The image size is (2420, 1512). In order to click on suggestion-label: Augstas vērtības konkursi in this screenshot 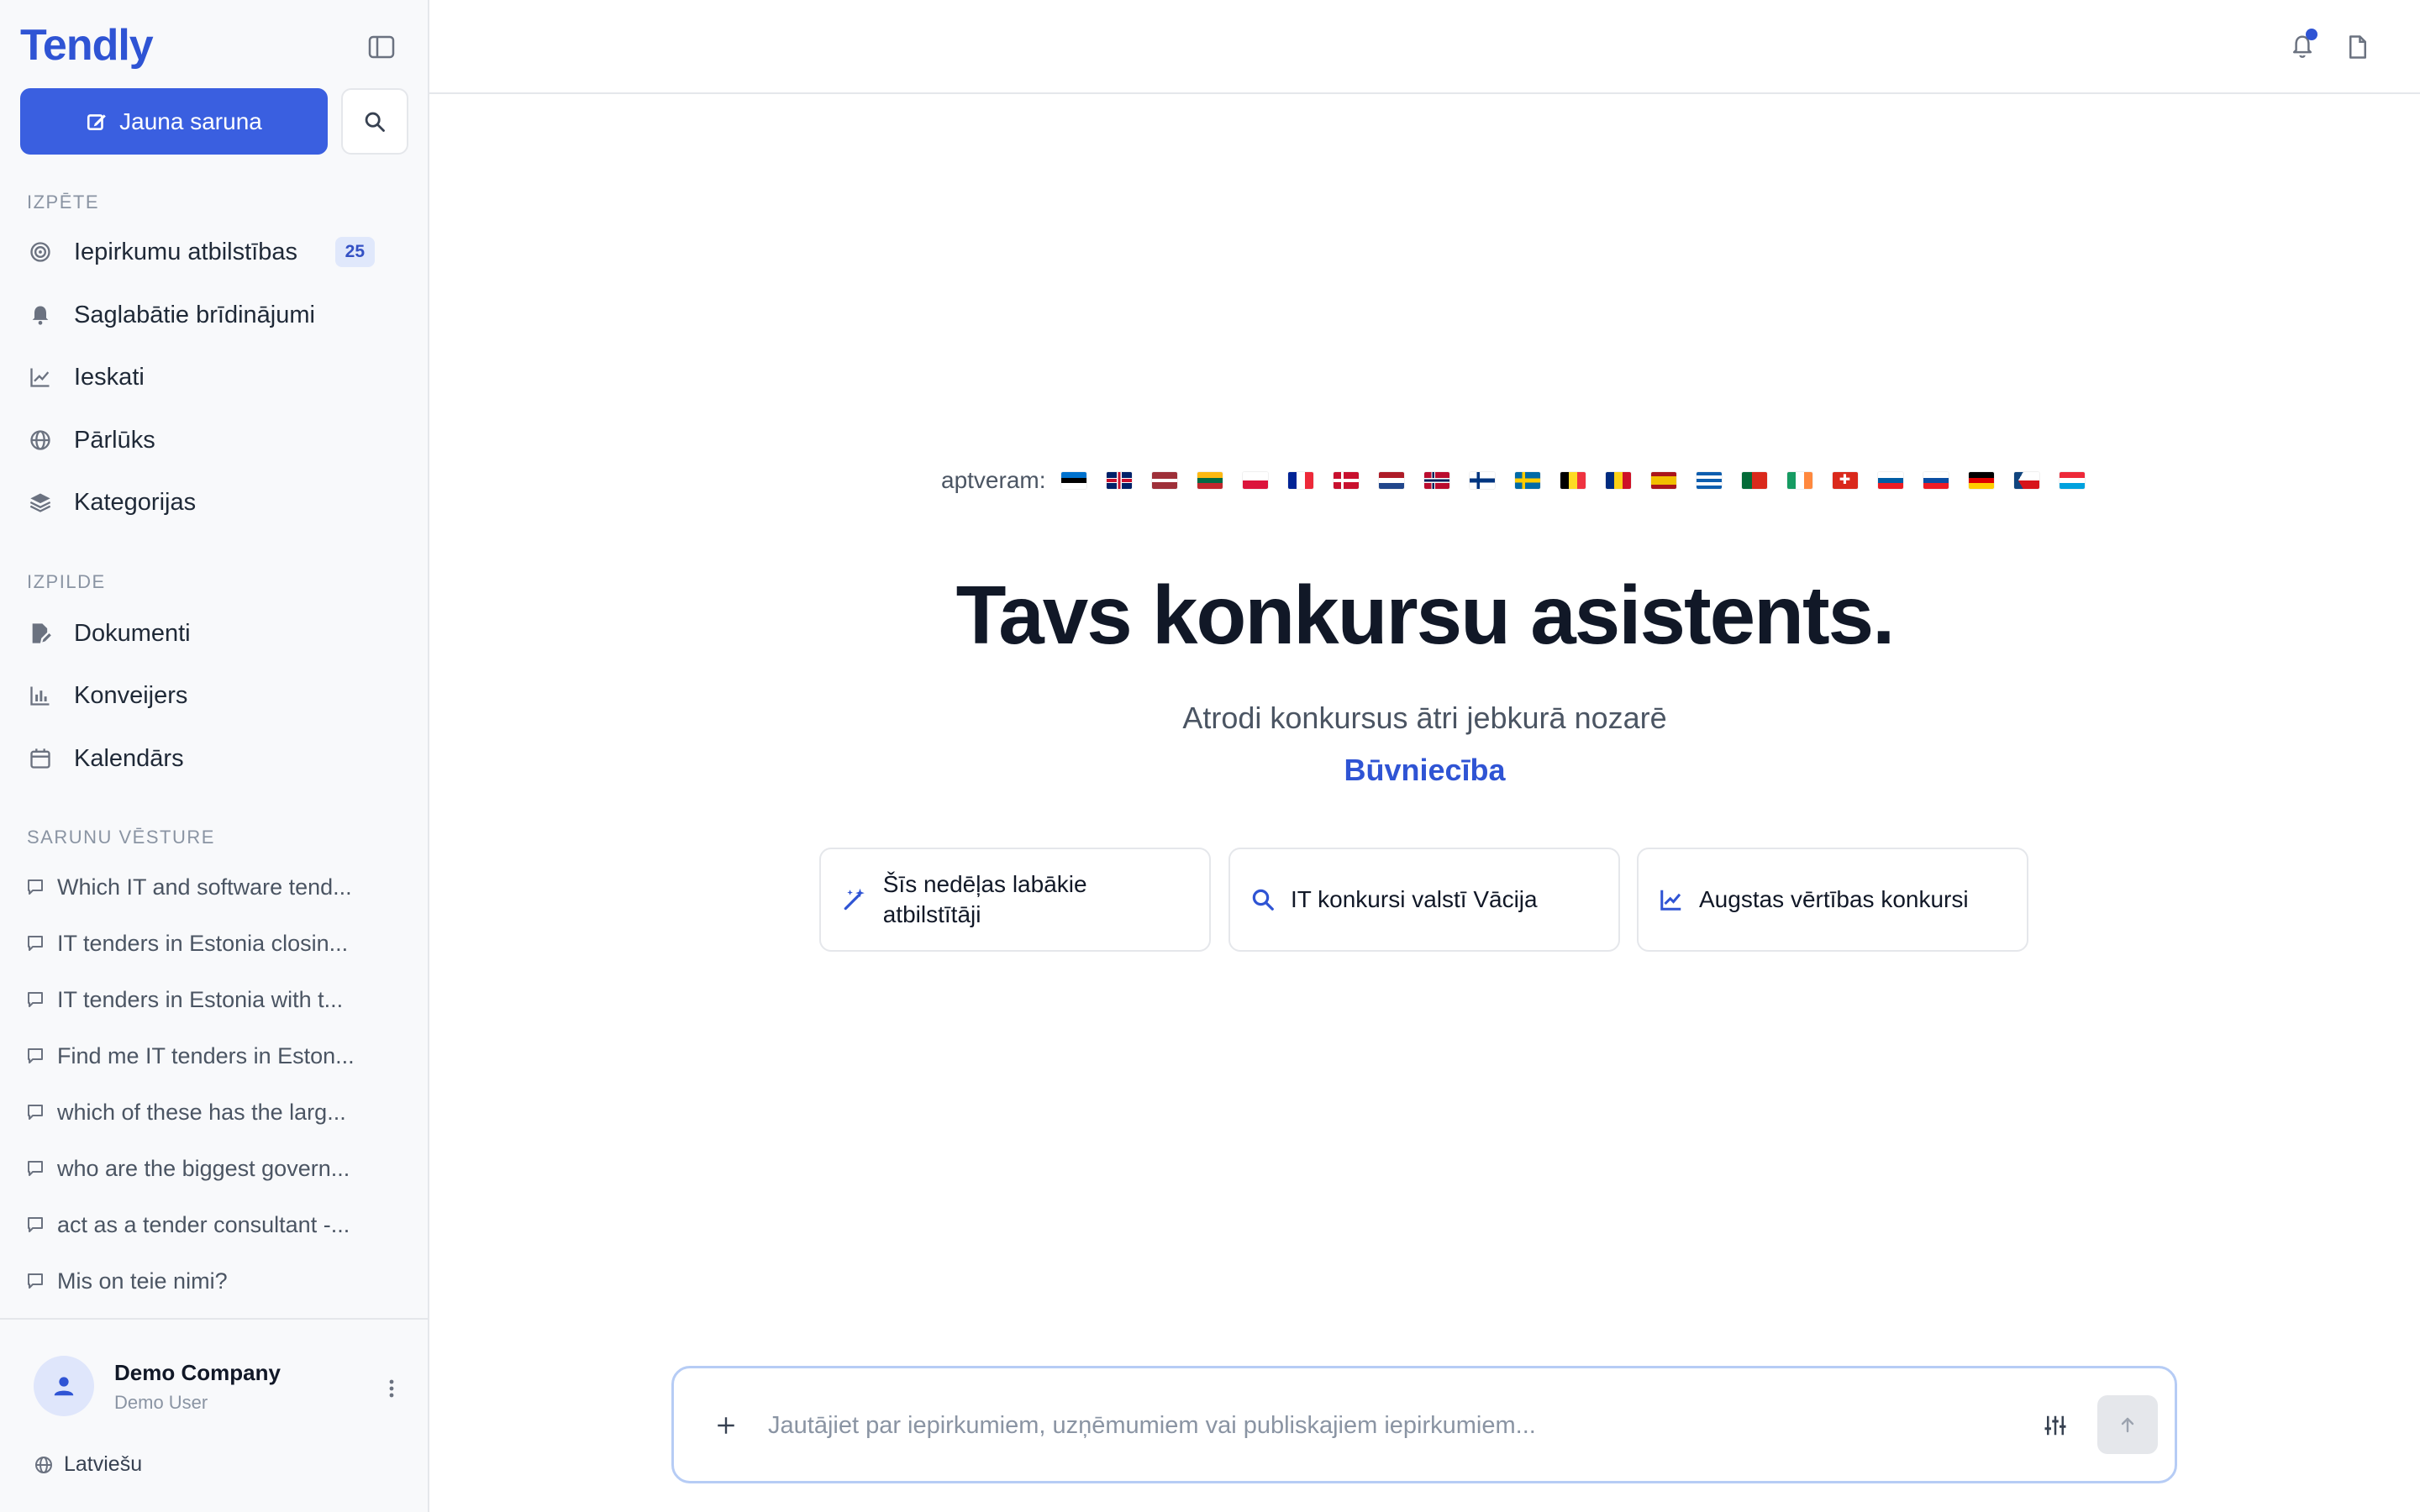, I will do `click(1834, 899)`.